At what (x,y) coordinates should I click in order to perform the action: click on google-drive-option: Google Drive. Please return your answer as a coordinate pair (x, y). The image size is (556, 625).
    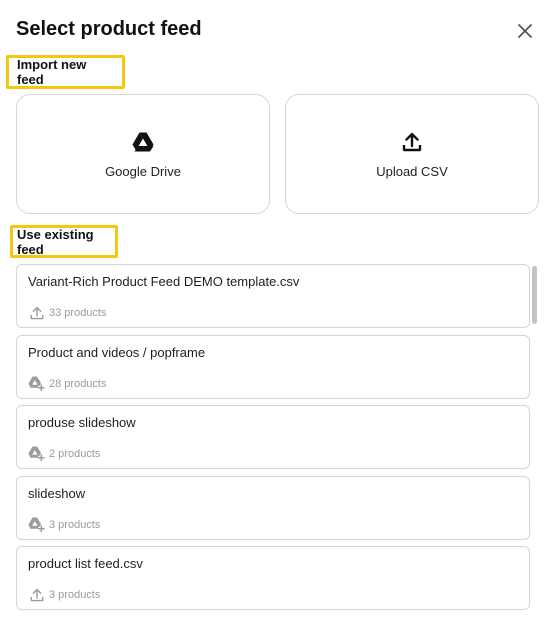
    Looking at the image, I should click on (143, 154).